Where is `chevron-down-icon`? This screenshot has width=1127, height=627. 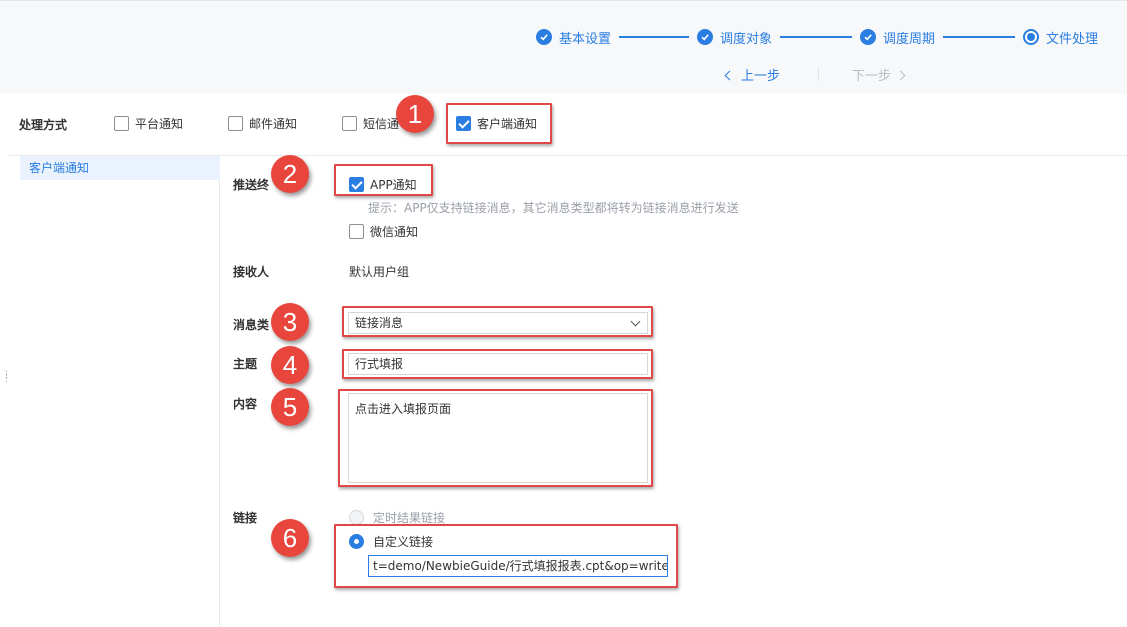 chevron-down-icon is located at coordinates (635, 321).